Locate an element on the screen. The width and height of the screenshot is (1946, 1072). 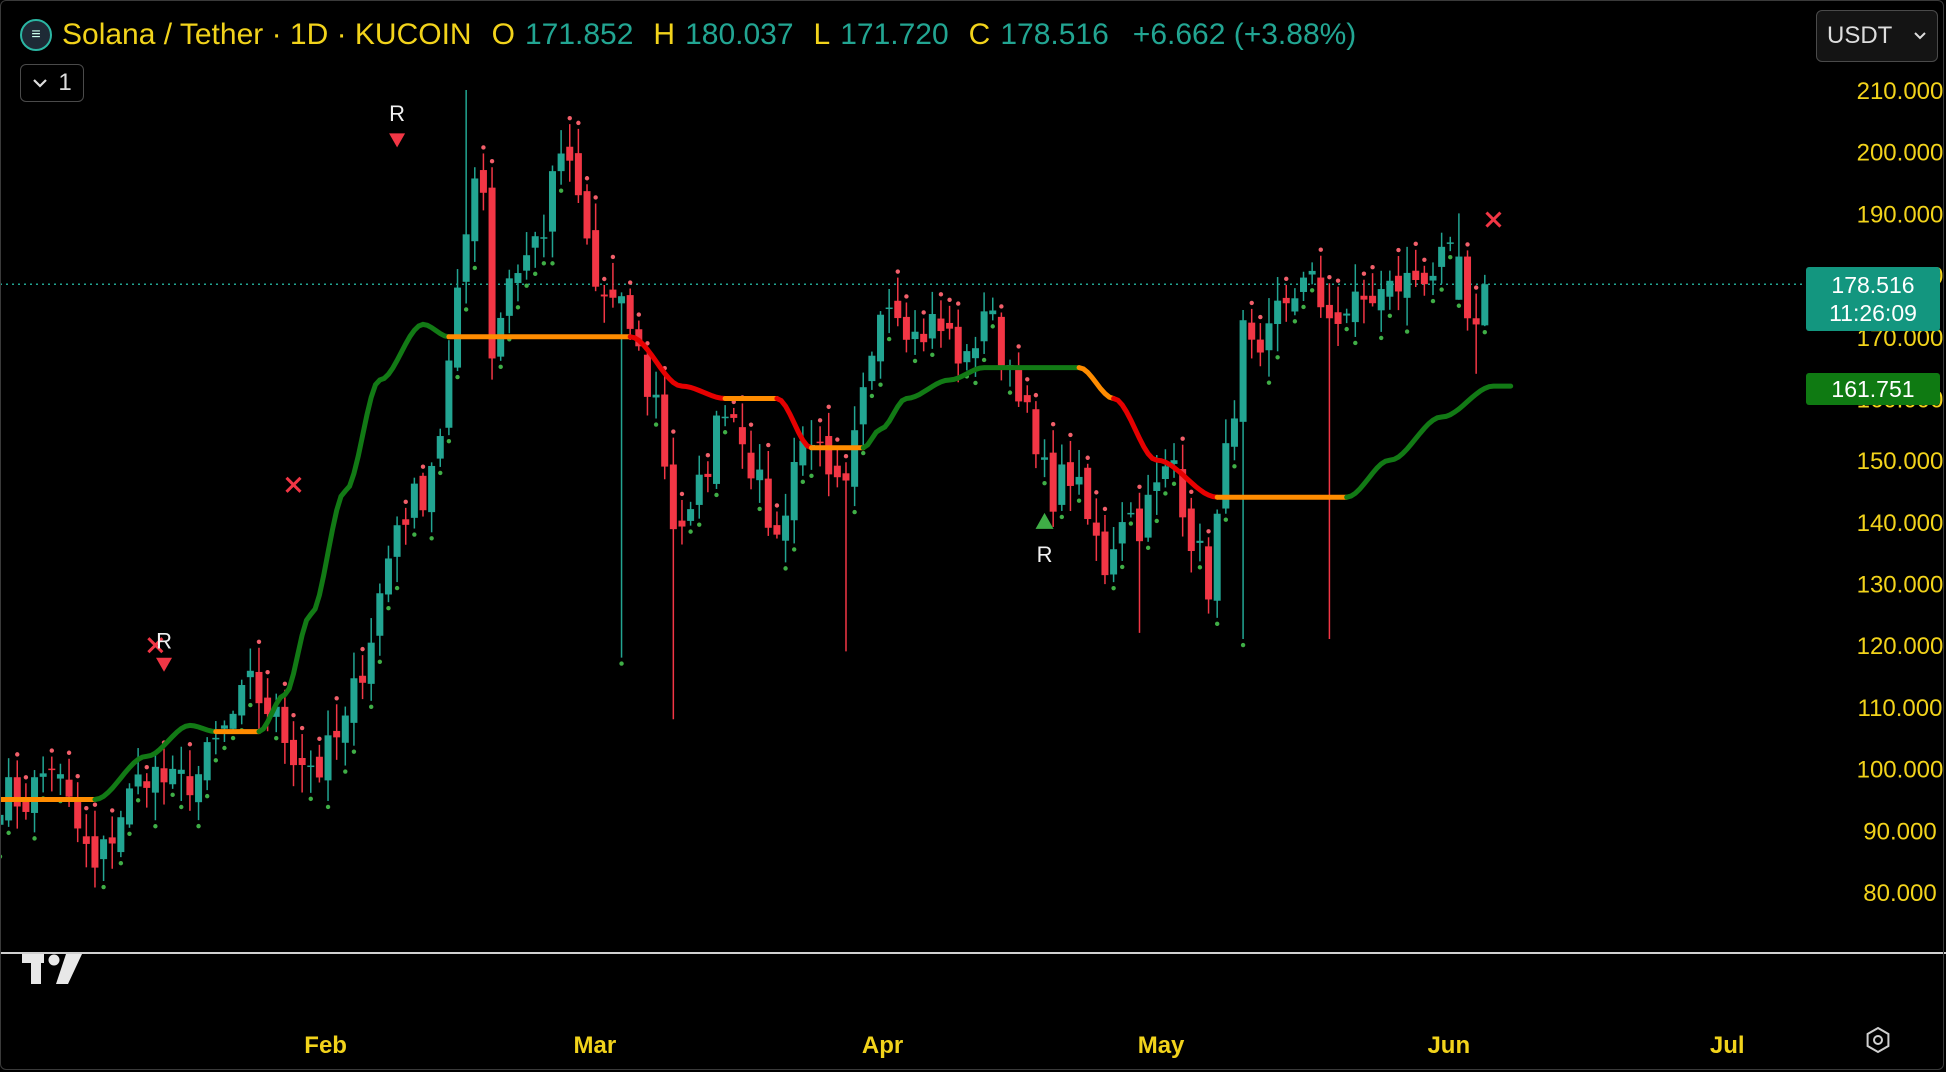
close-key: C is located at coordinates (979, 34).